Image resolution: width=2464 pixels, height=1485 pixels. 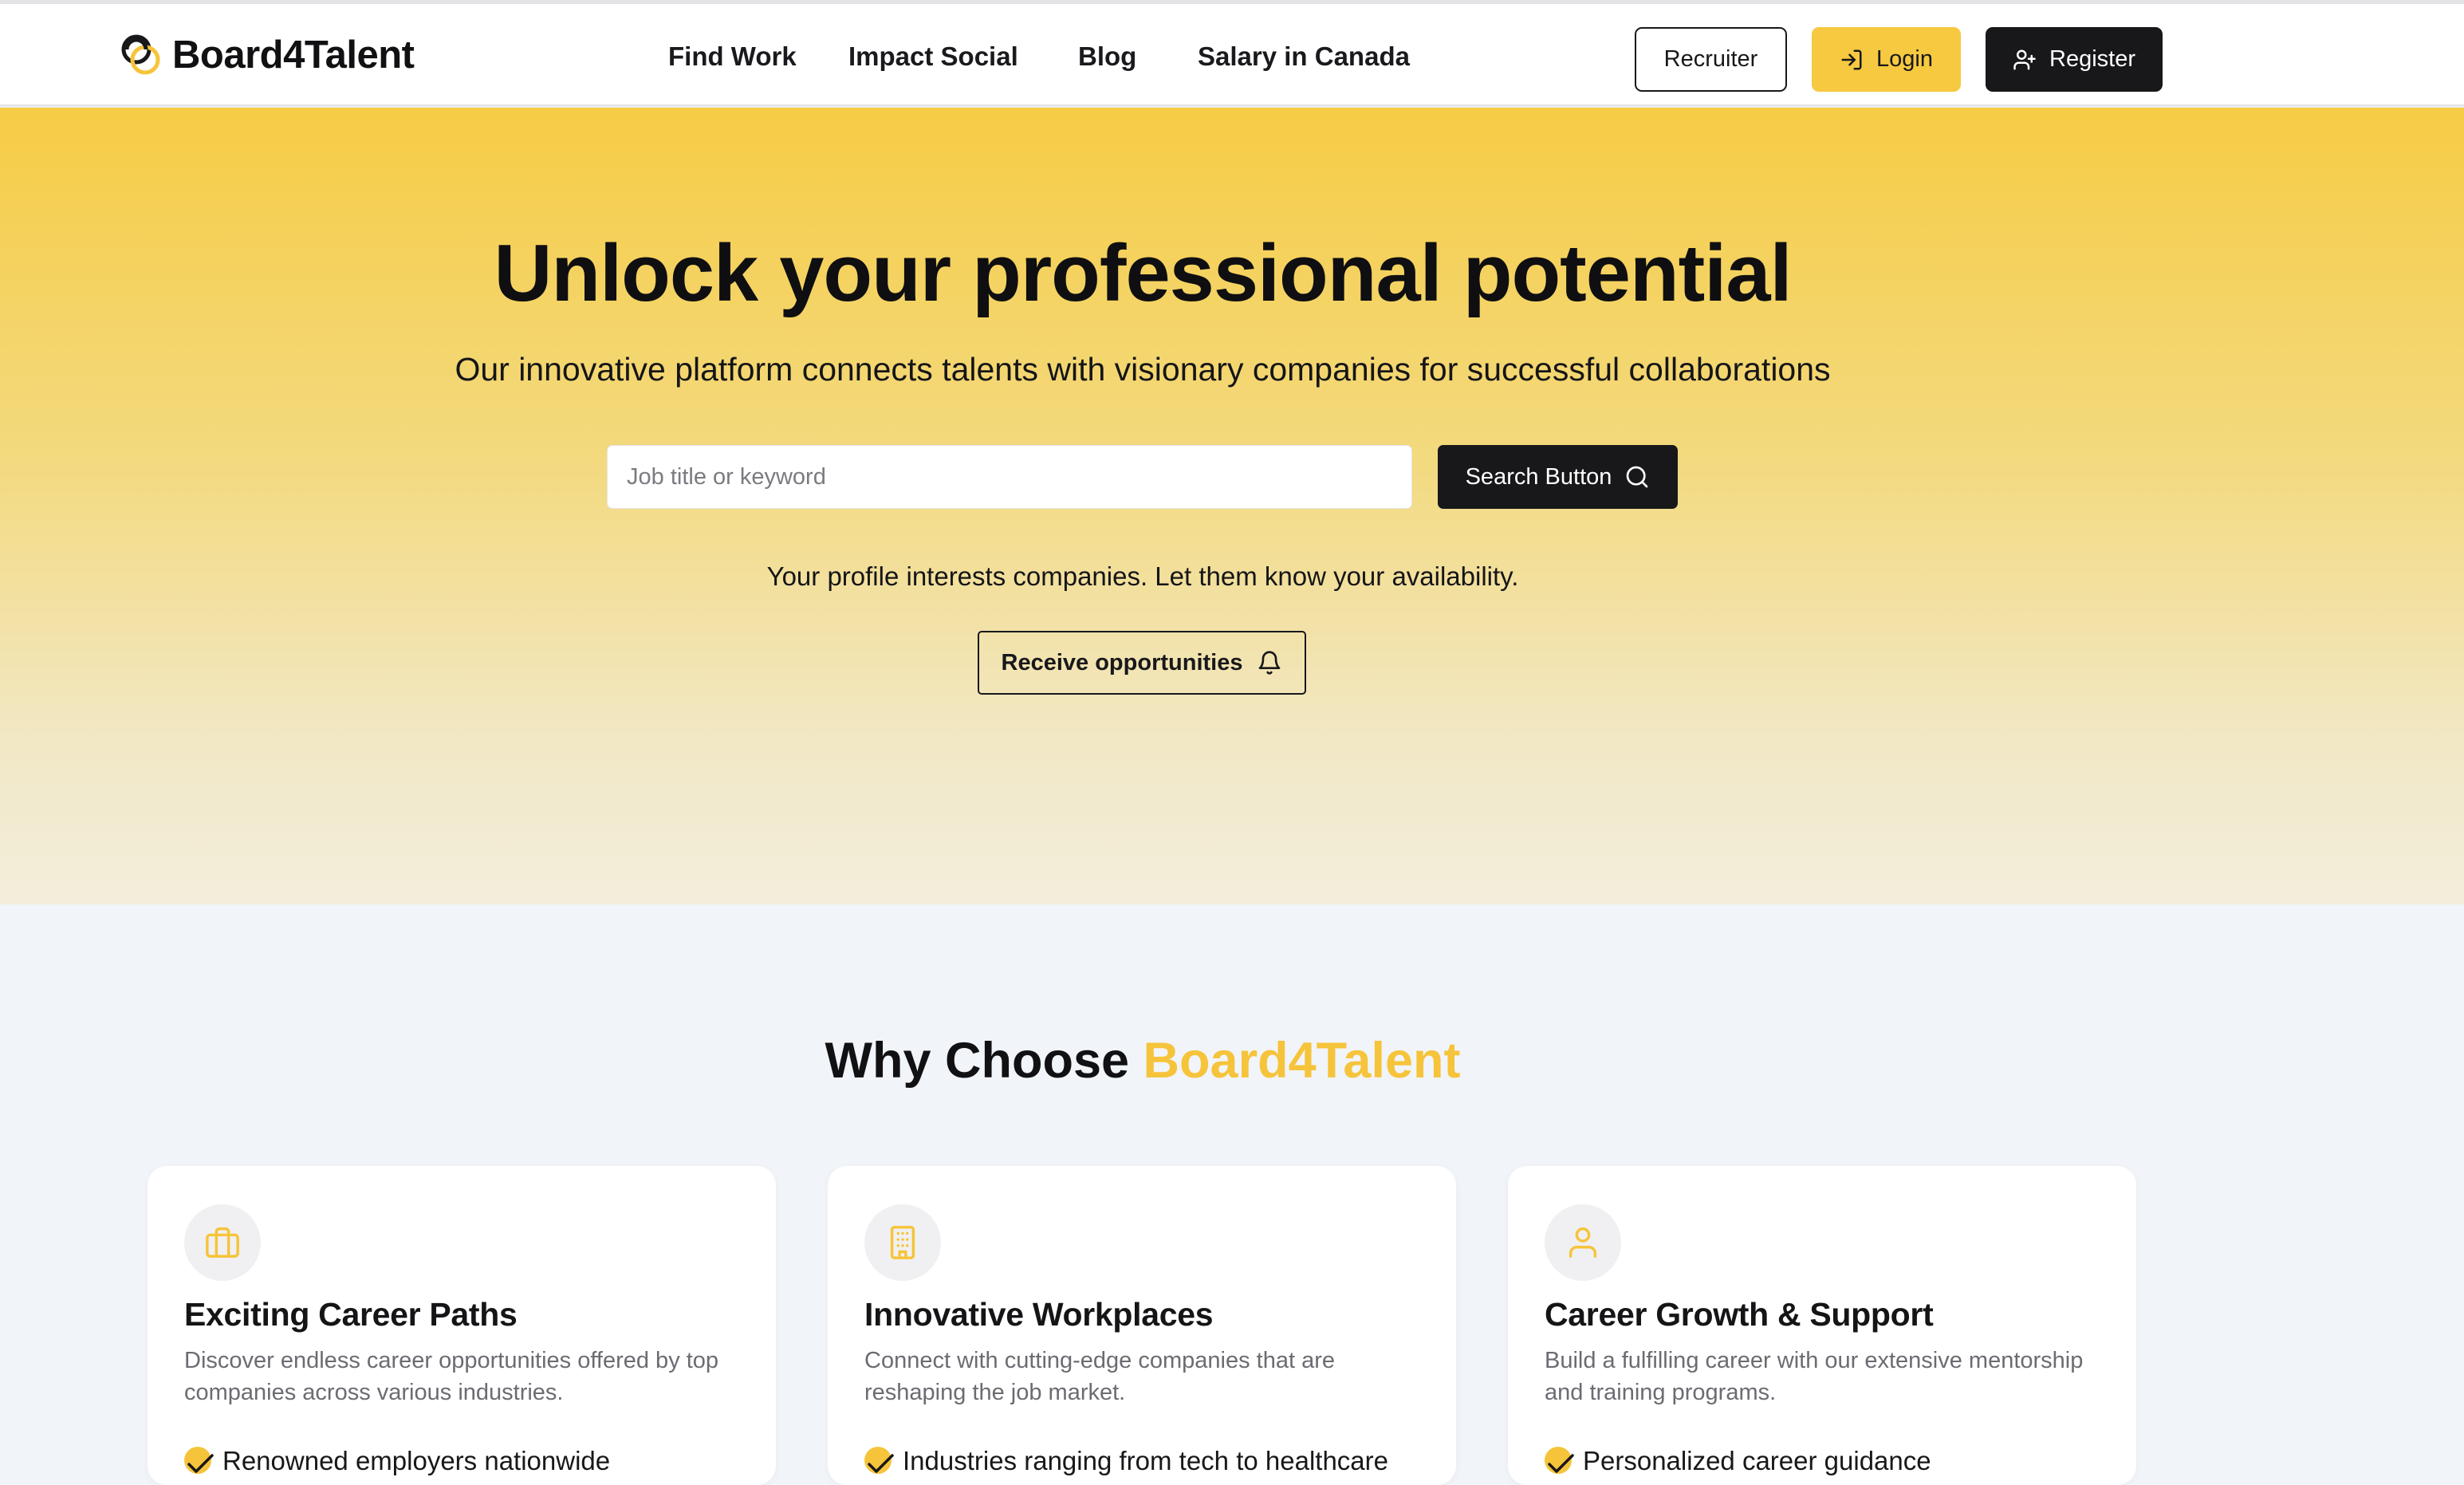 I want to click on search-icon, so click(x=1637, y=477).